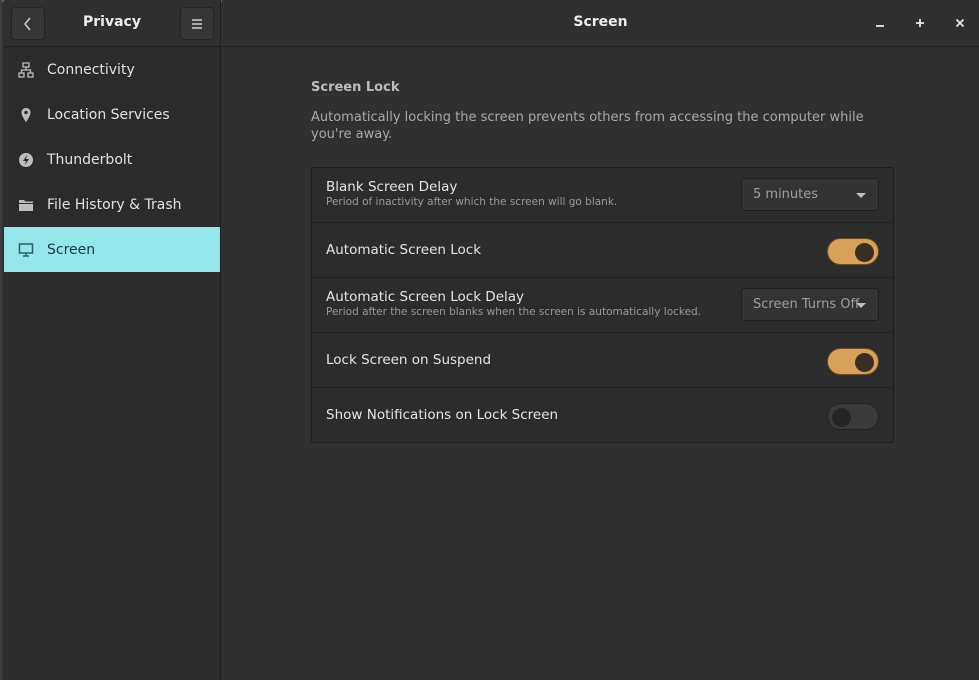  I want to click on menu-button, so click(197, 23).